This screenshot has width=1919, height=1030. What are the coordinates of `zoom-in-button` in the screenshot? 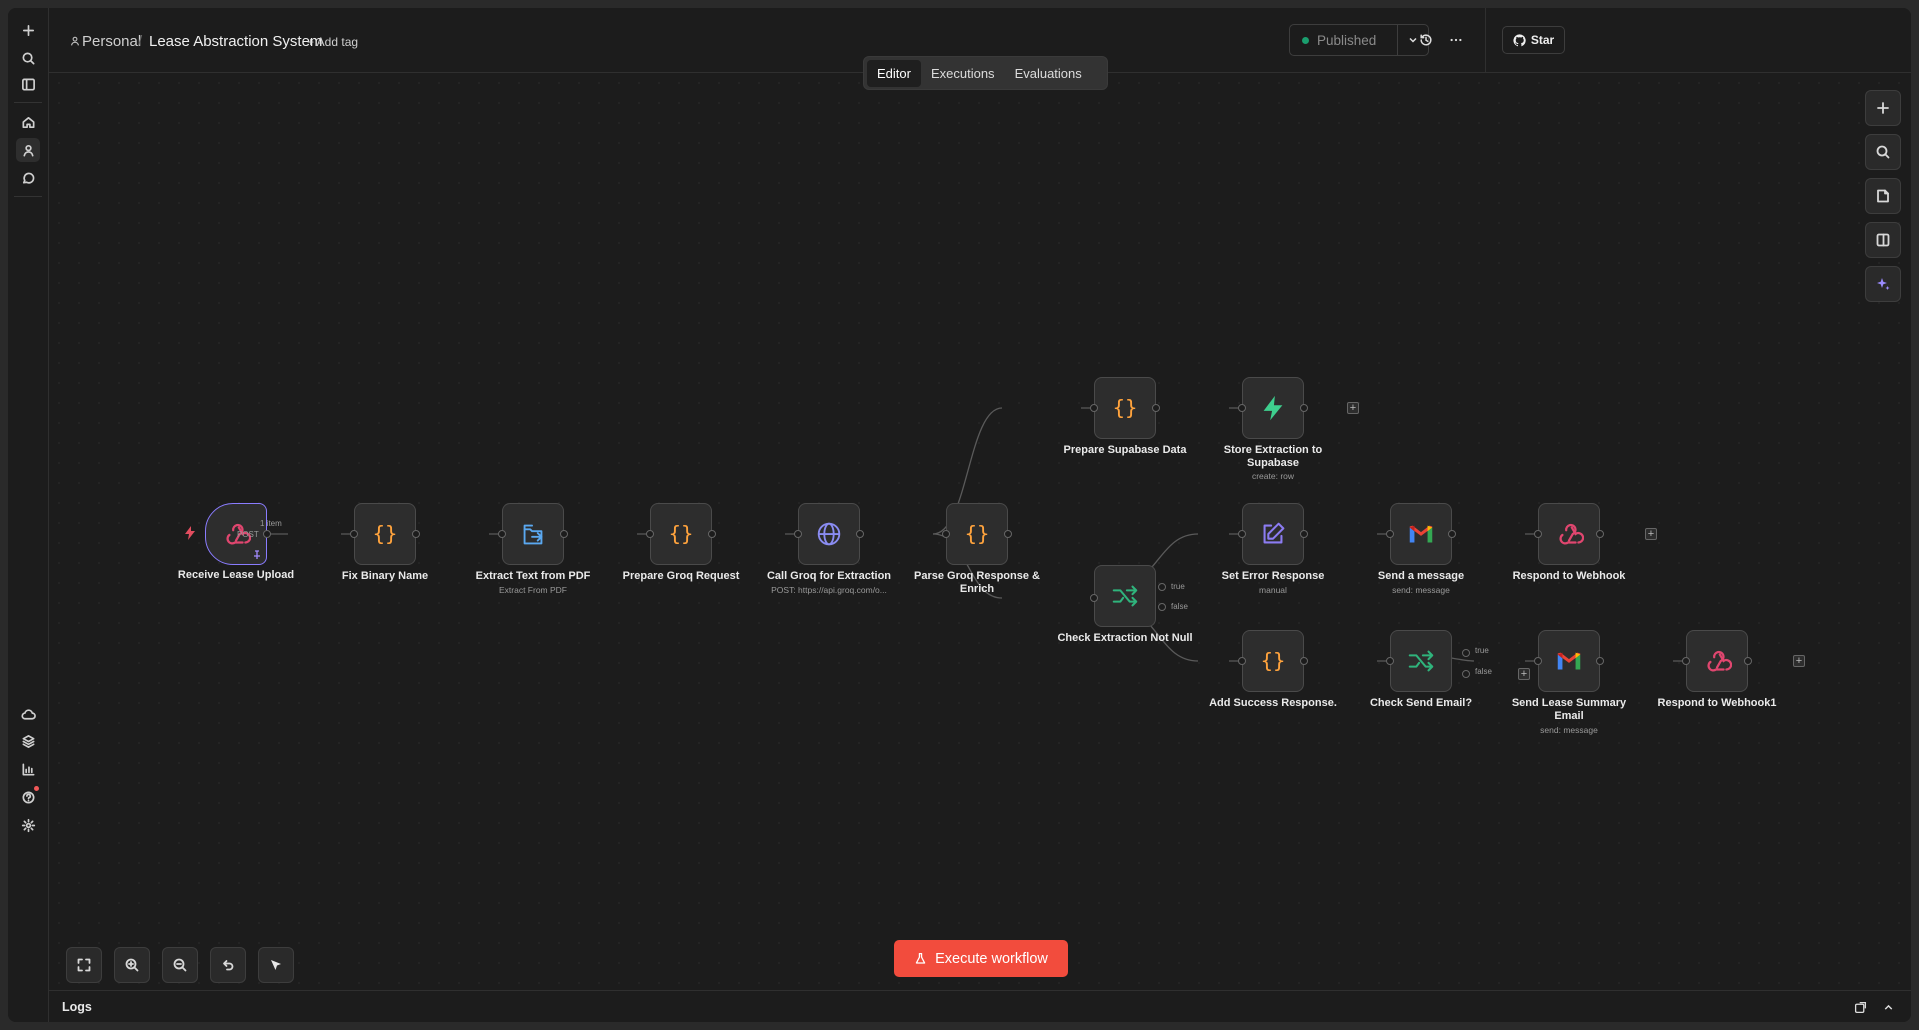 It's located at (132, 965).